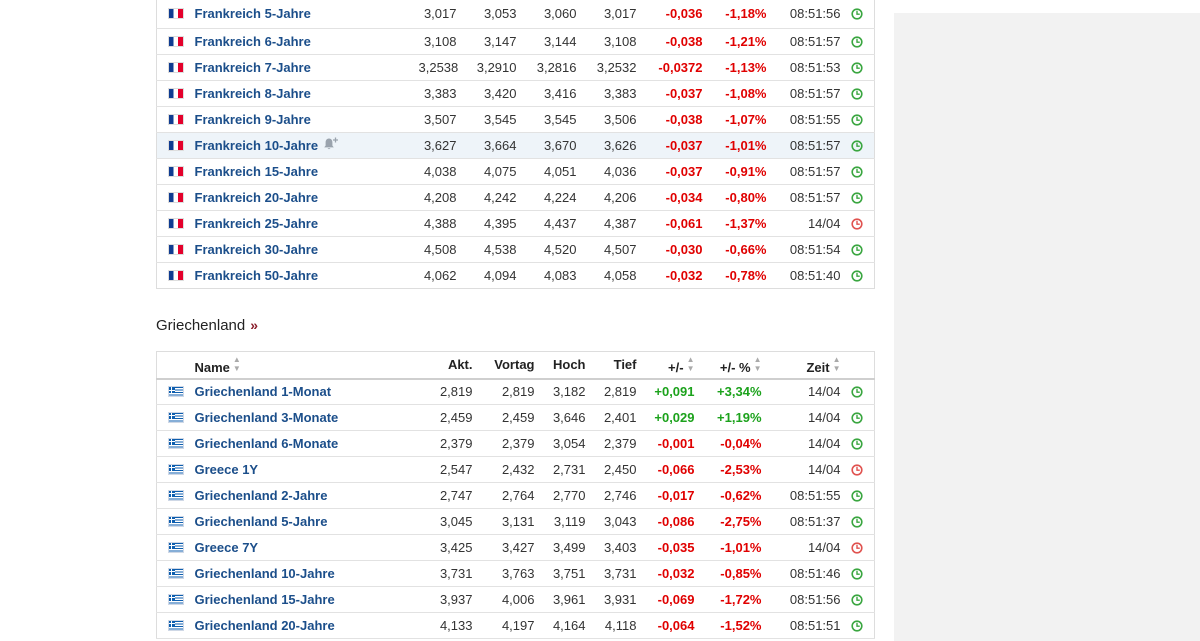 This screenshot has width=1200, height=641. What do you see at coordinates (486, 145) in the screenshot?
I see `vortag-cell: 3,664` at bounding box center [486, 145].